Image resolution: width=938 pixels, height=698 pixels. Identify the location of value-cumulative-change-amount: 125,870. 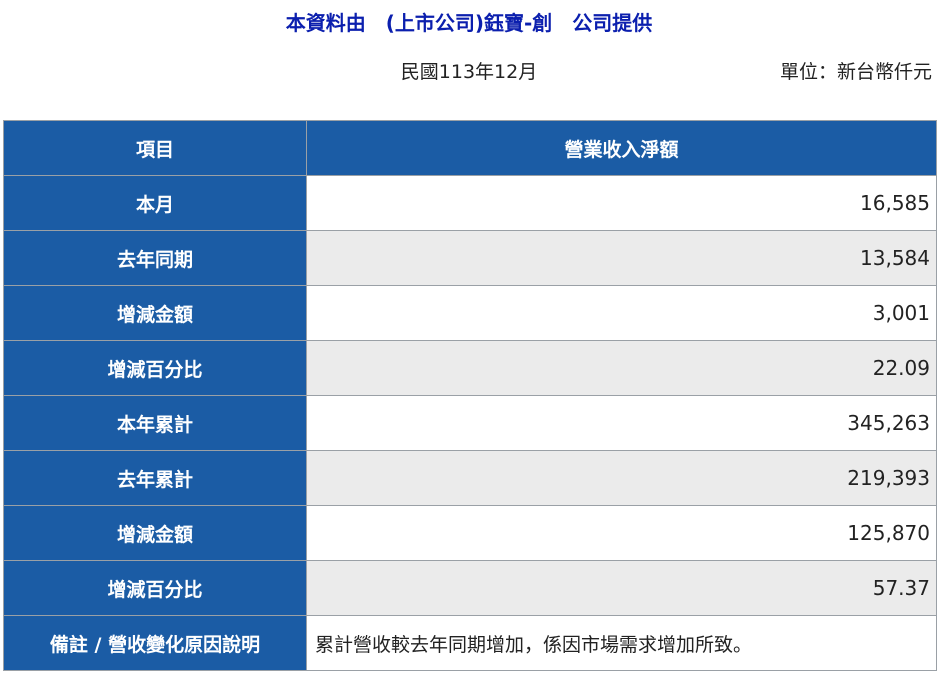
(621, 533).